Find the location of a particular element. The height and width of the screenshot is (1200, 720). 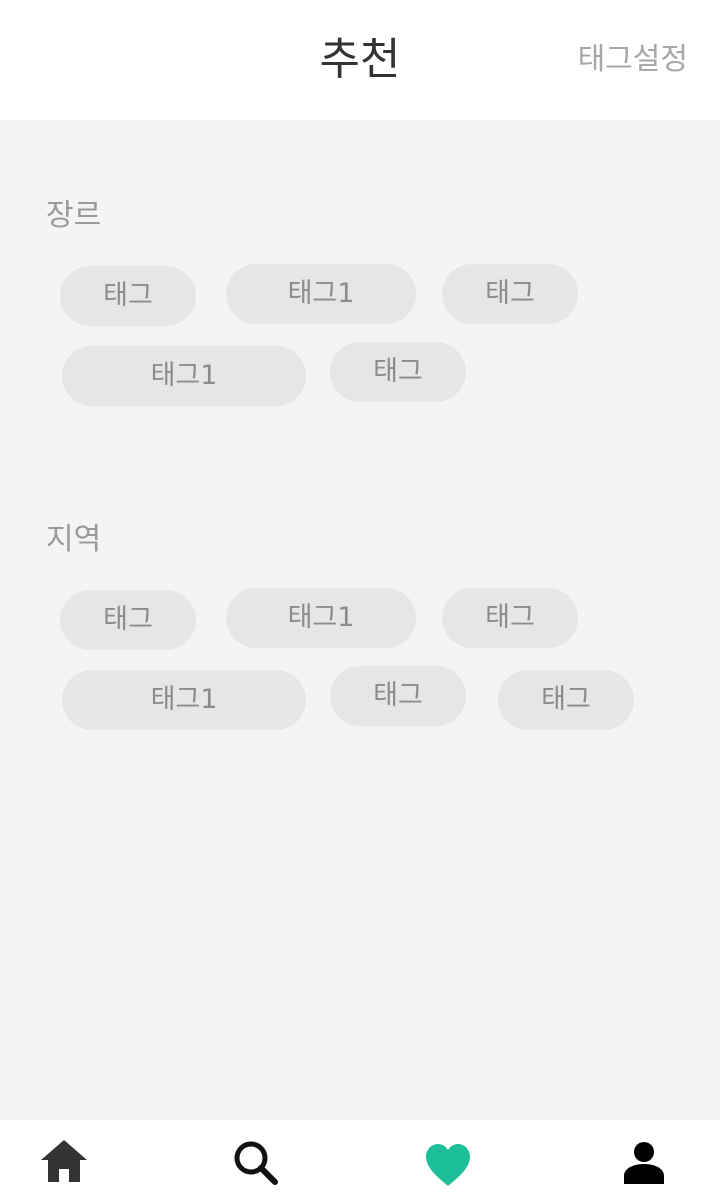

section-label-region: 지역 is located at coordinates (74, 539).